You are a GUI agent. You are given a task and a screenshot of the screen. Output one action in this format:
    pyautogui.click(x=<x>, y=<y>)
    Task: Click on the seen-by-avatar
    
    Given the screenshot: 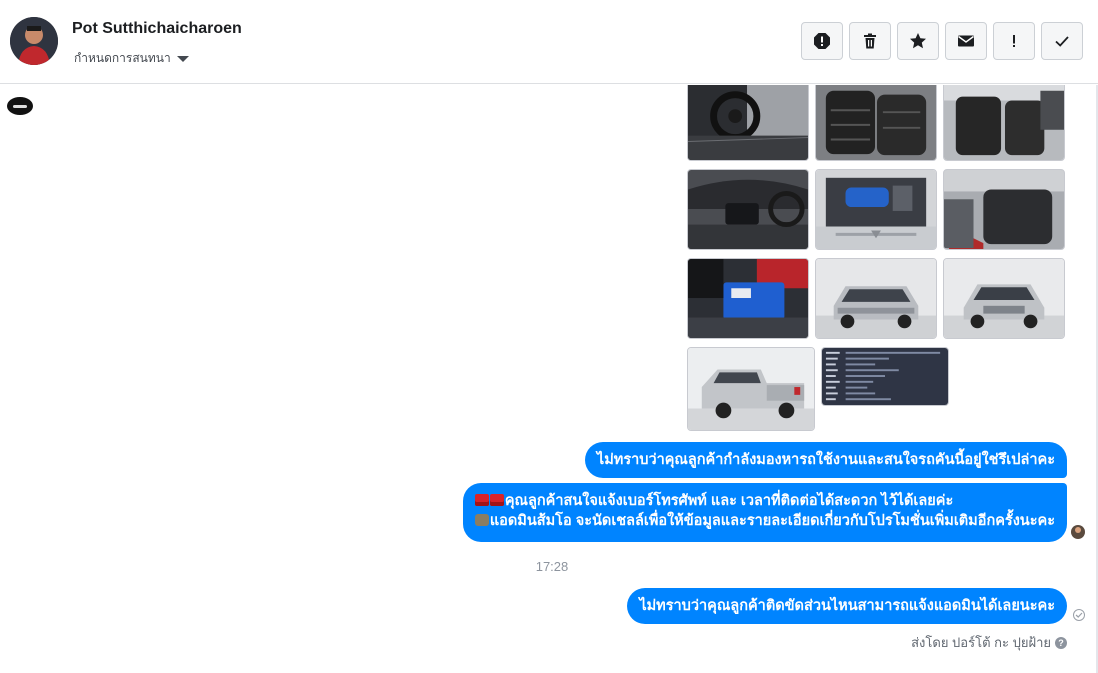 What is the action you would take?
    pyautogui.click(x=1078, y=532)
    